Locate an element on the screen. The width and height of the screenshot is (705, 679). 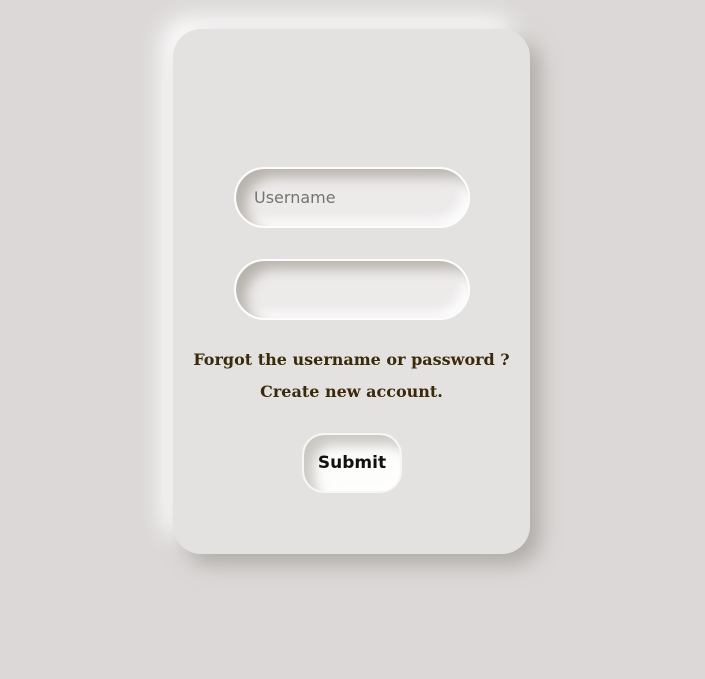
password-input is located at coordinates (352, 289).